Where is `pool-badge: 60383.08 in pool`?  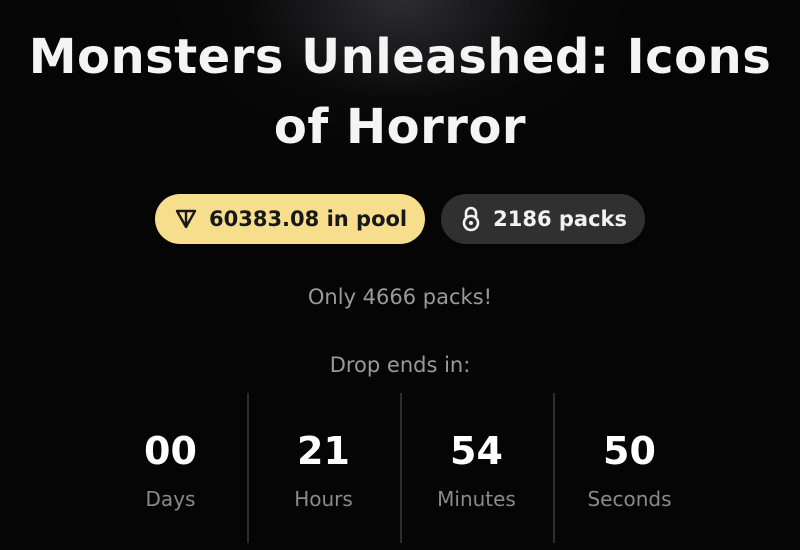 pool-badge: 60383.08 in pool is located at coordinates (290, 219).